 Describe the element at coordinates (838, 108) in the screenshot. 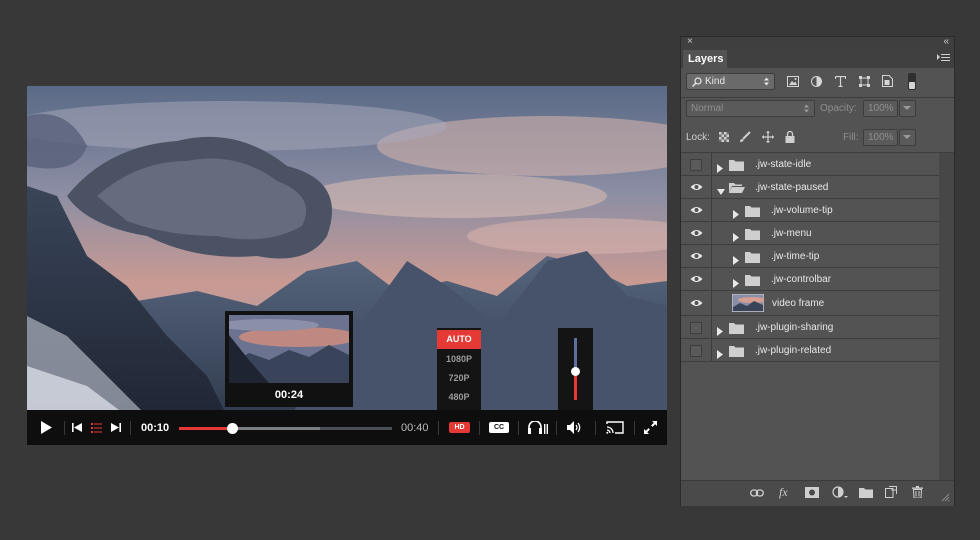

I see `opacity-label: Opacity:` at that location.